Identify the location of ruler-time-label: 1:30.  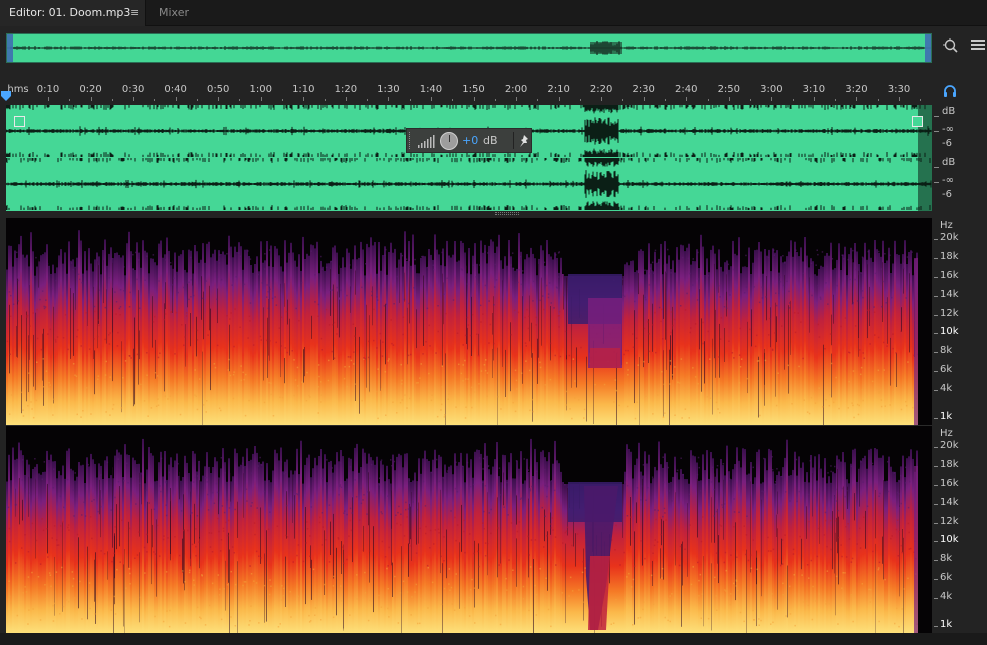
(388, 89).